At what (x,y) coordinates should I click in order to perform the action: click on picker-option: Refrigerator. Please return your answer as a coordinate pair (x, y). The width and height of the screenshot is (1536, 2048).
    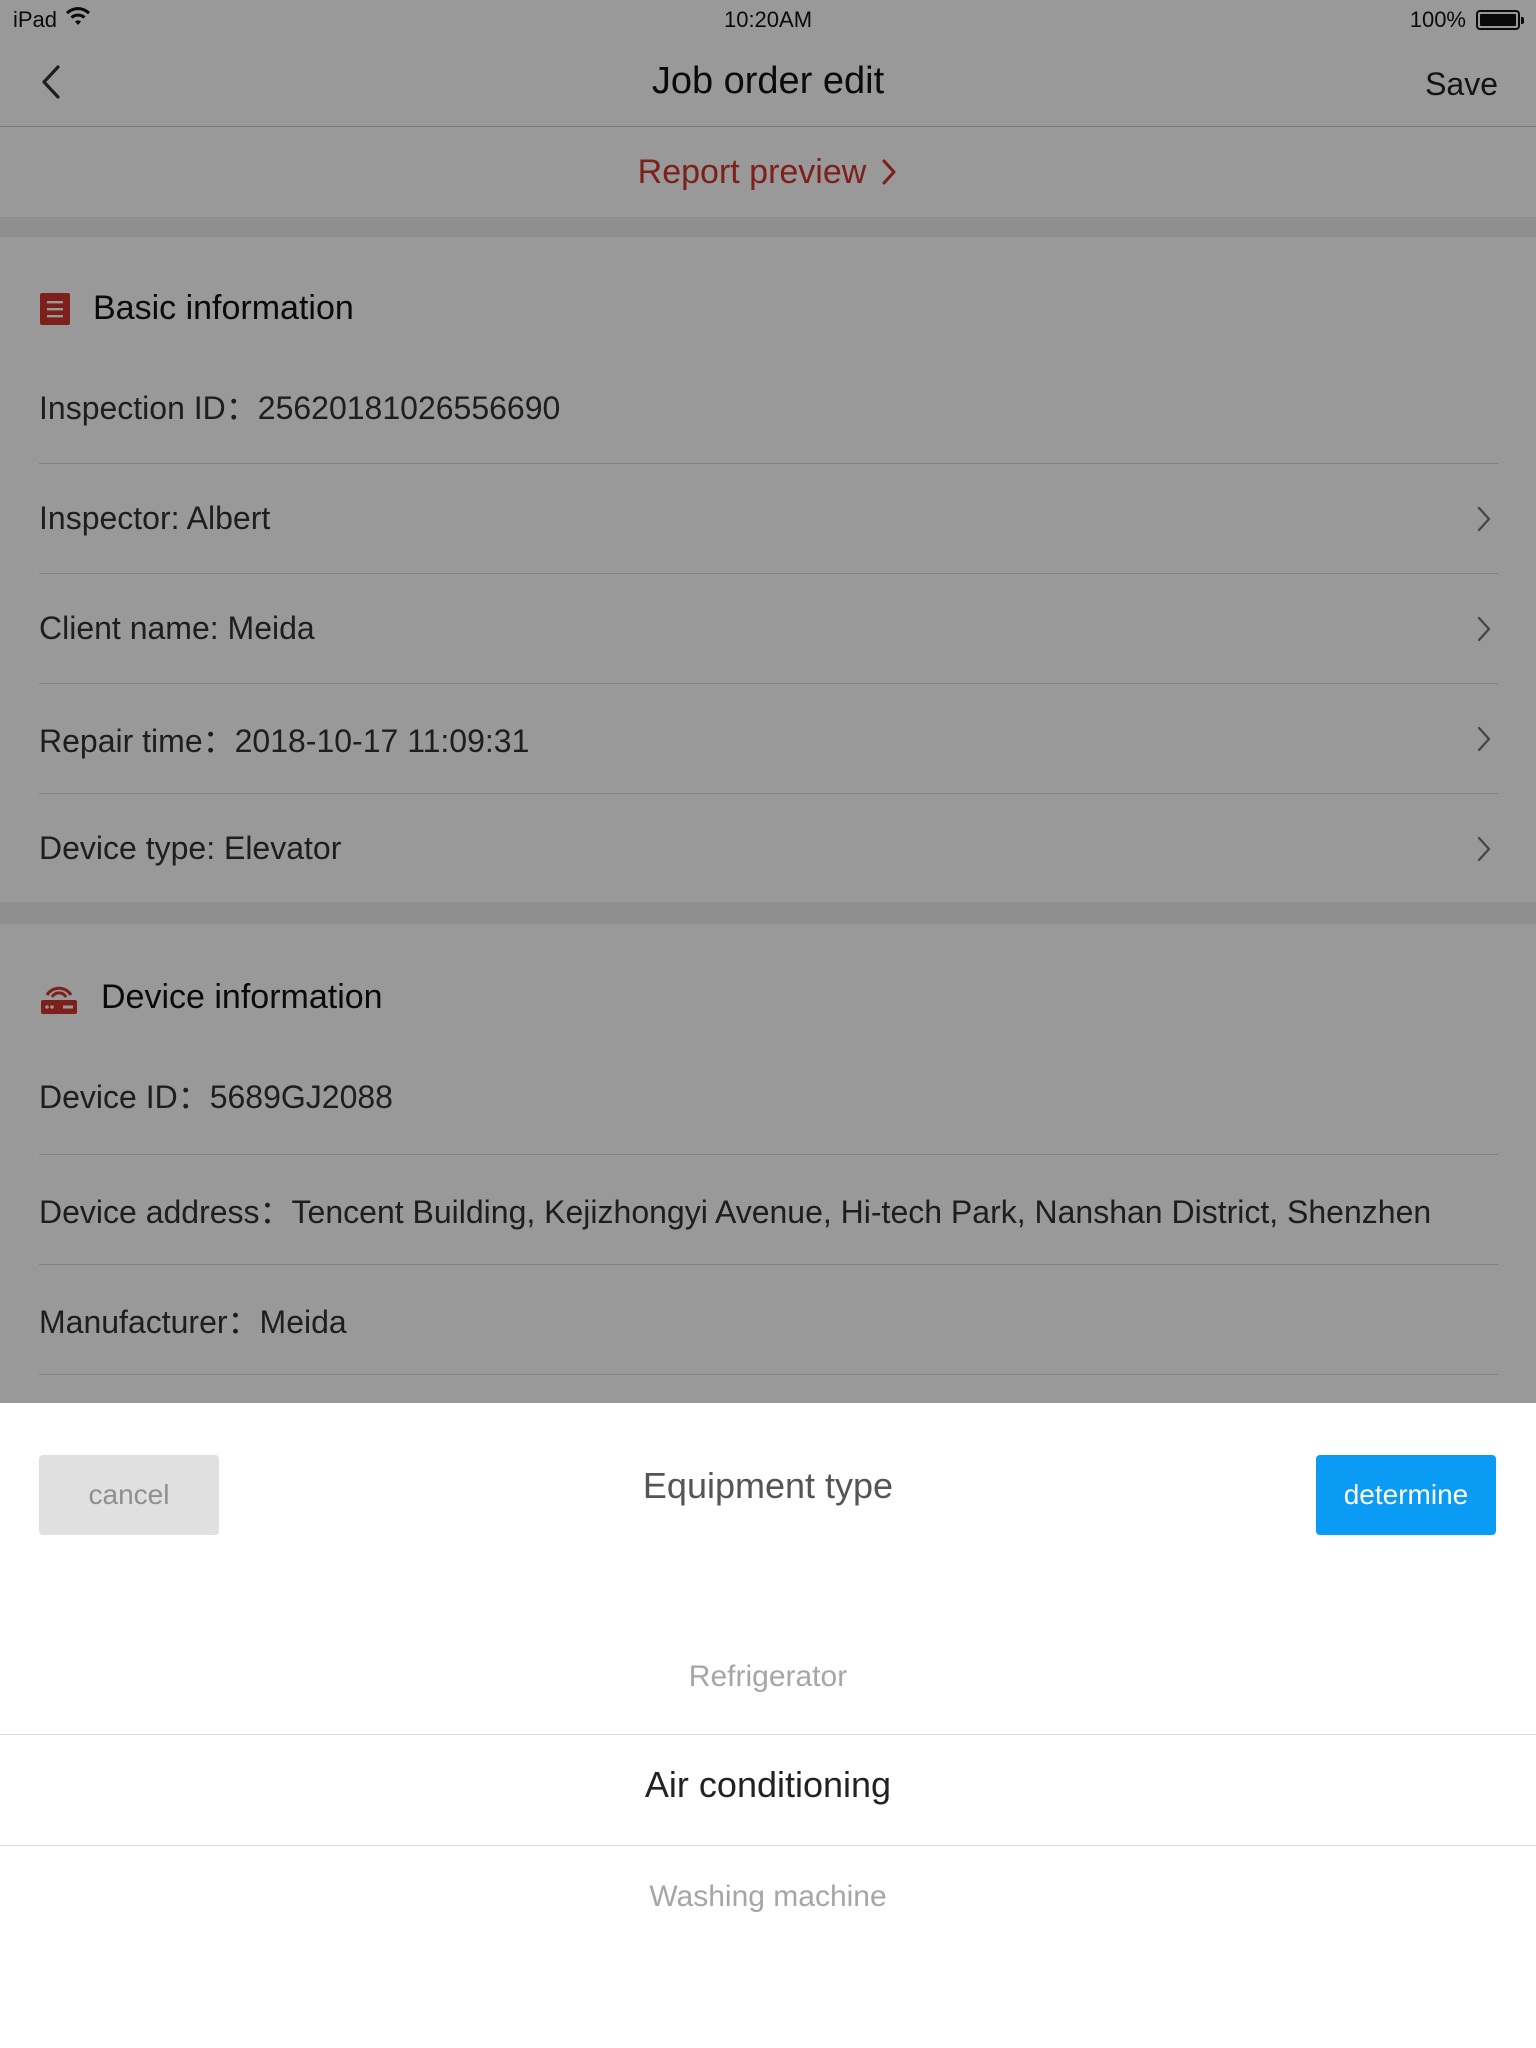
    Looking at the image, I should click on (768, 1677).